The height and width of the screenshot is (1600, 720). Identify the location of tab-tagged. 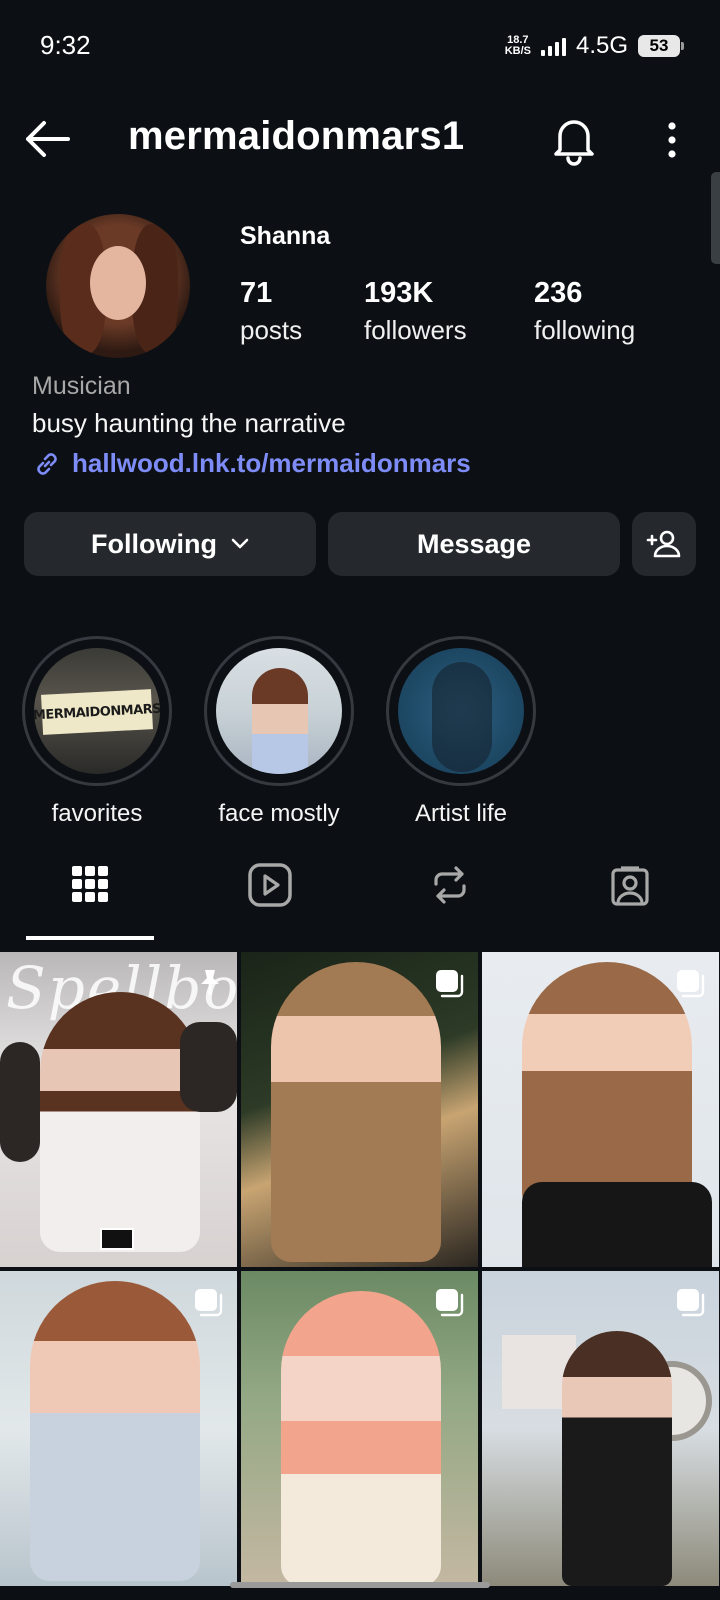
(630, 898).